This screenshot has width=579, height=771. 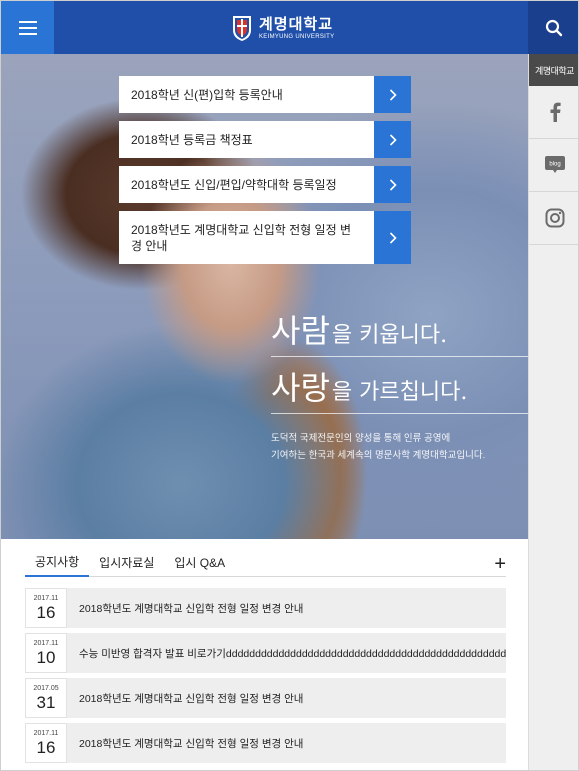 I want to click on svg-text: blog, so click(x=554, y=165).